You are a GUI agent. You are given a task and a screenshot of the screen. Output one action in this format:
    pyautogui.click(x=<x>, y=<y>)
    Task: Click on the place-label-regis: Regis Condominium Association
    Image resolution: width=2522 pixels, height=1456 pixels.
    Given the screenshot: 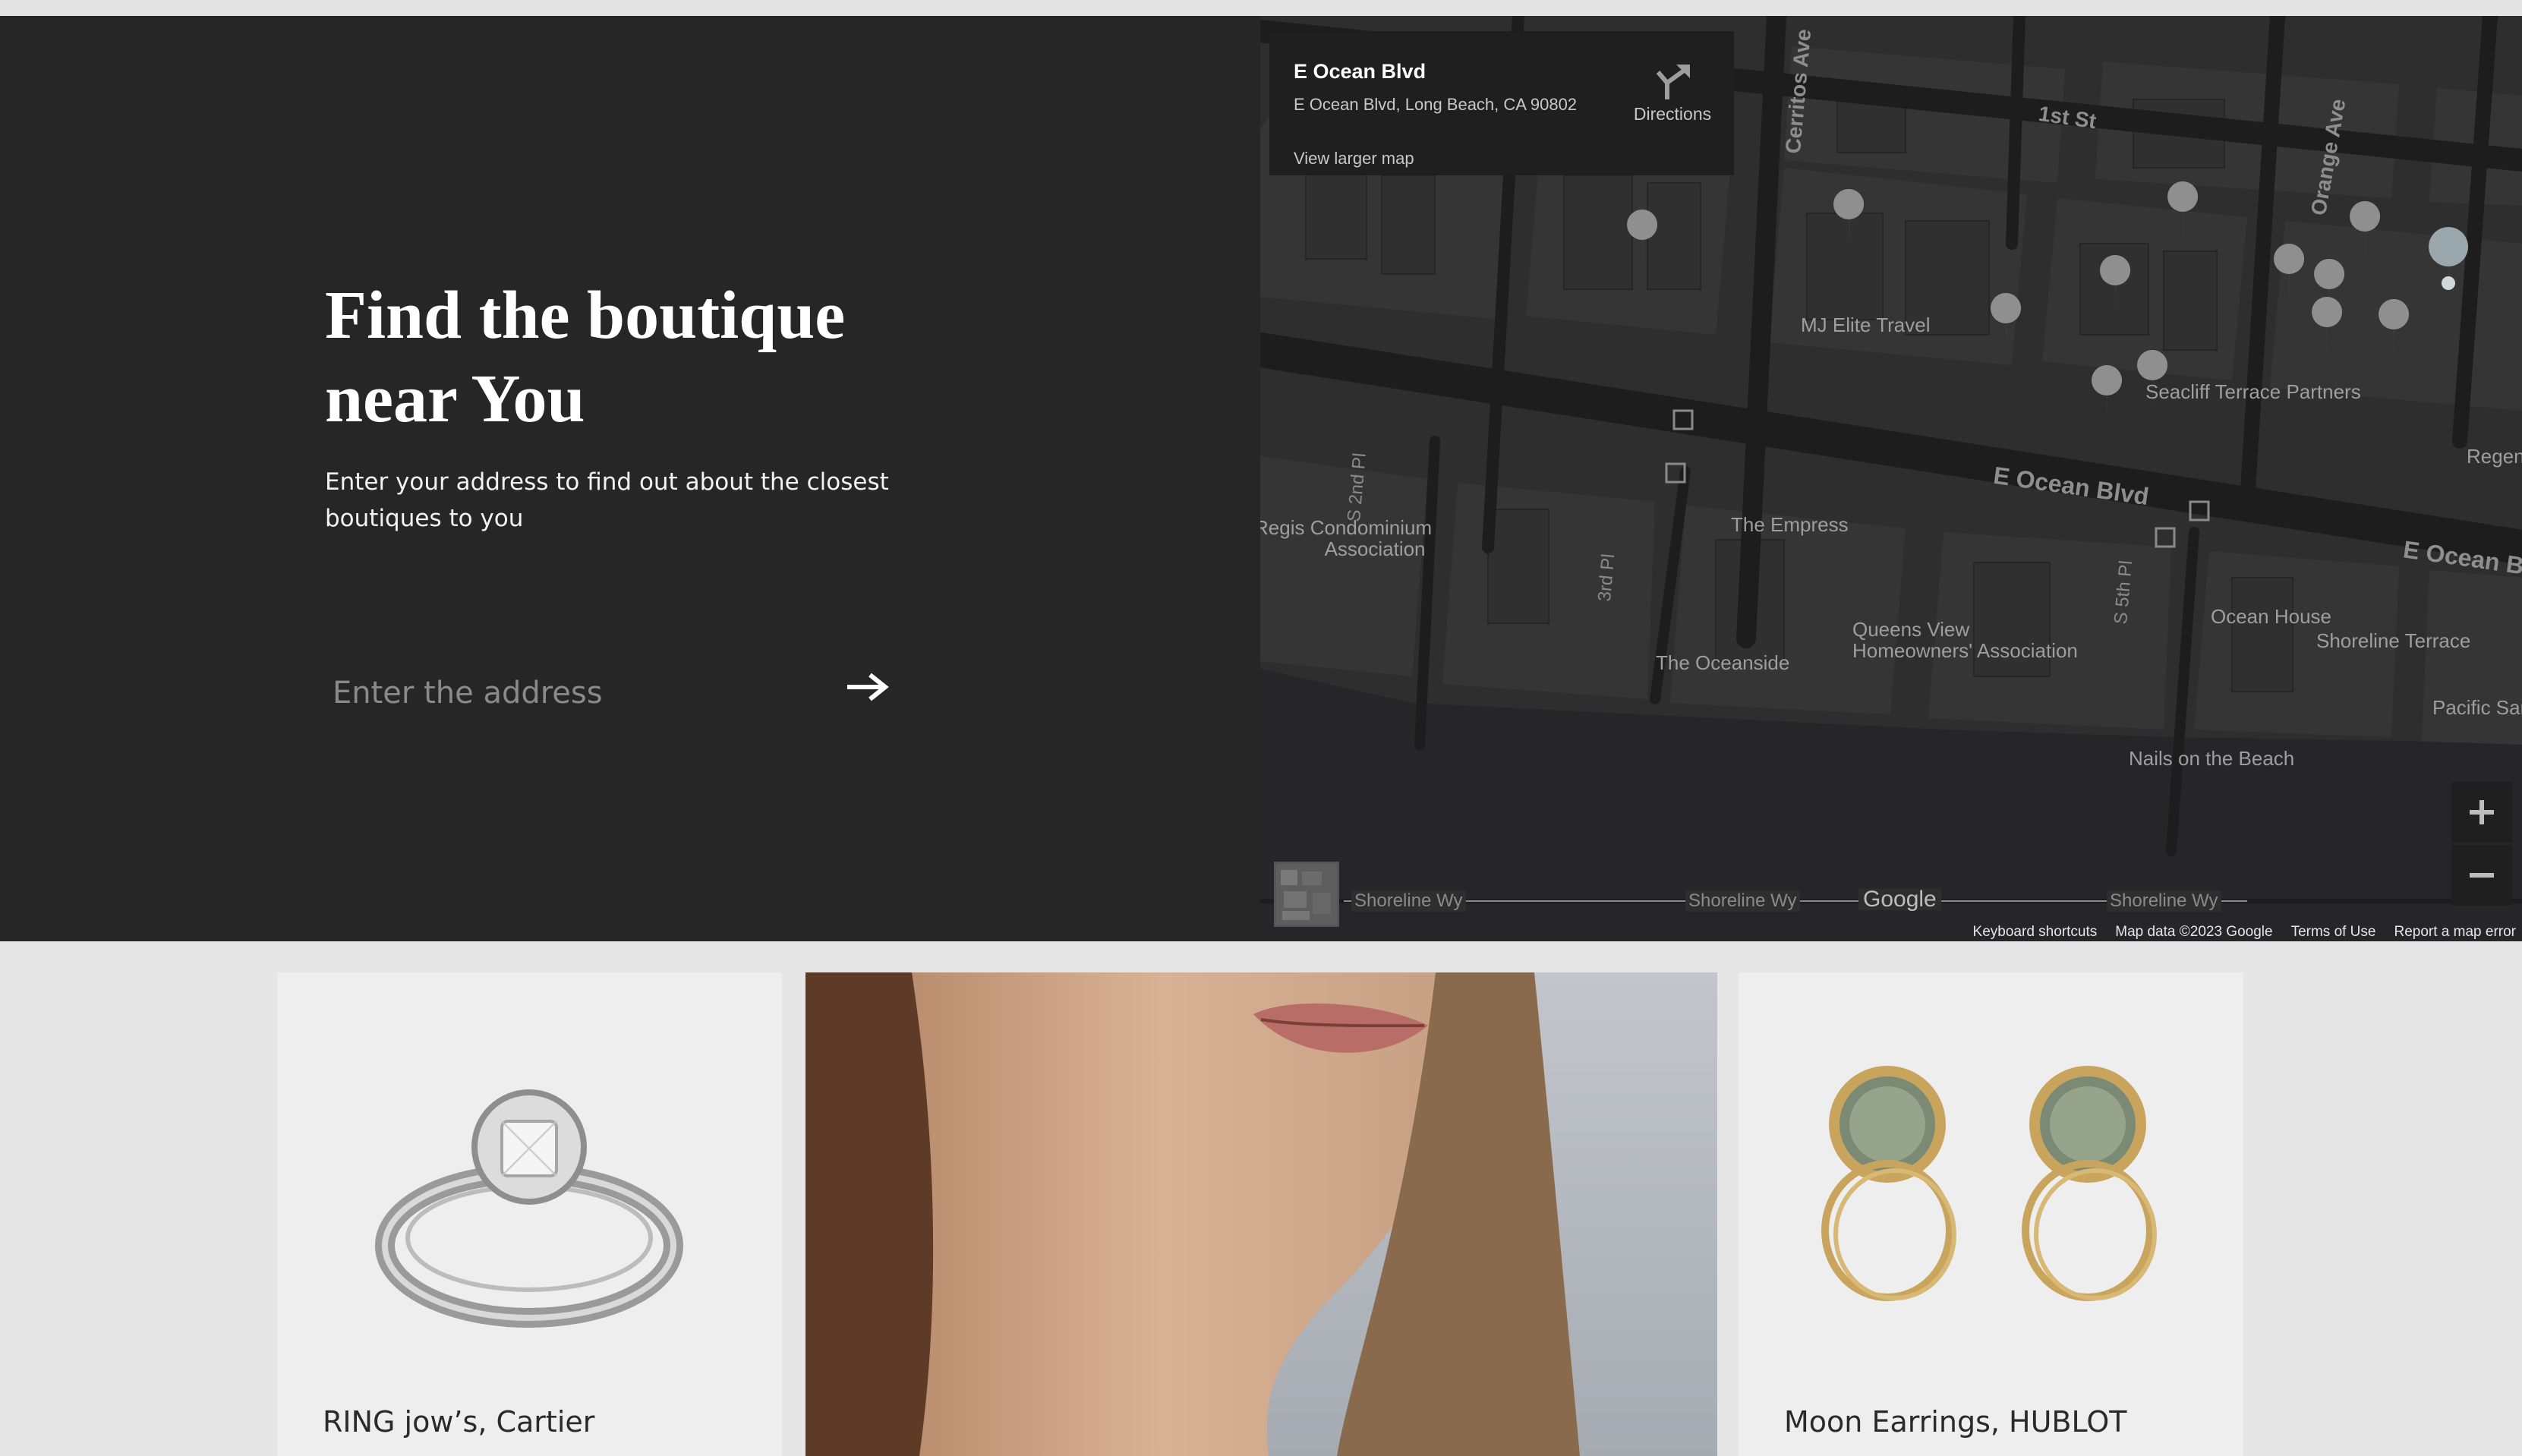 What is the action you would take?
    pyautogui.click(x=1346, y=538)
    